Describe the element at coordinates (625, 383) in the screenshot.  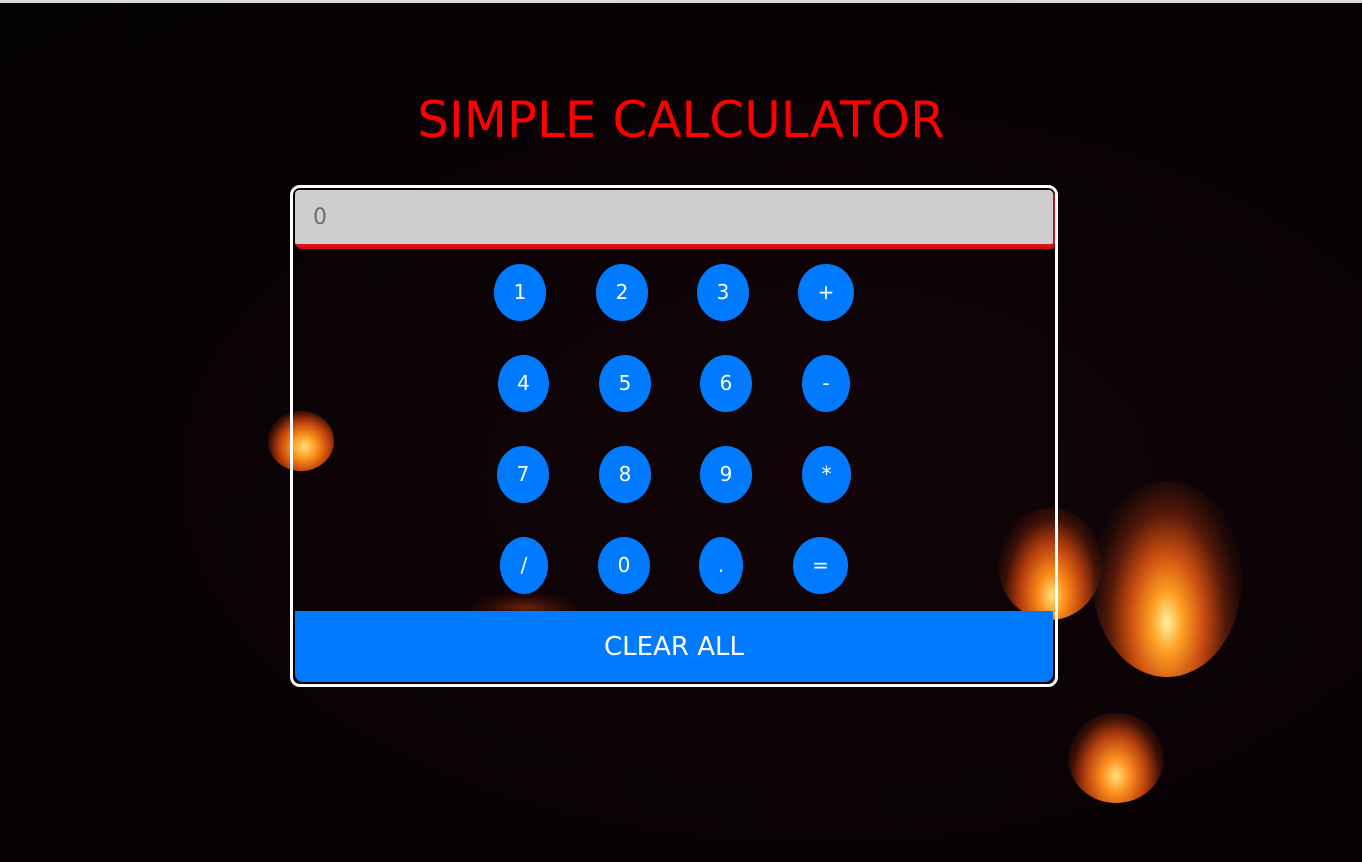
I see `key-5-button: 5` at that location.